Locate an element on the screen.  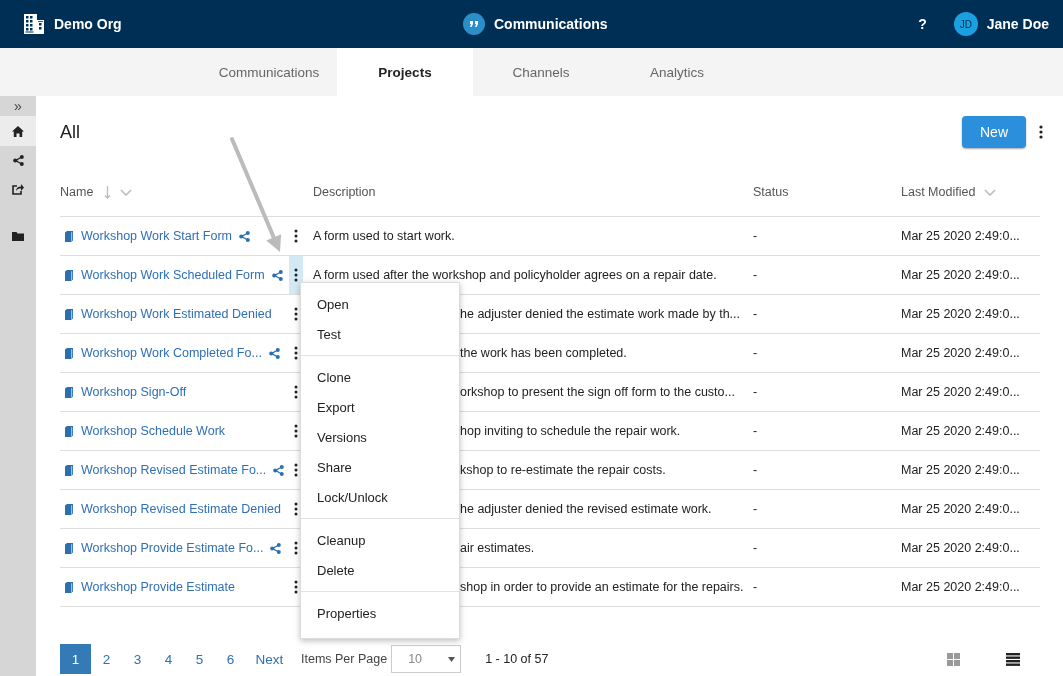
menu-item: Cleanup is located at coordinates (380, 540).